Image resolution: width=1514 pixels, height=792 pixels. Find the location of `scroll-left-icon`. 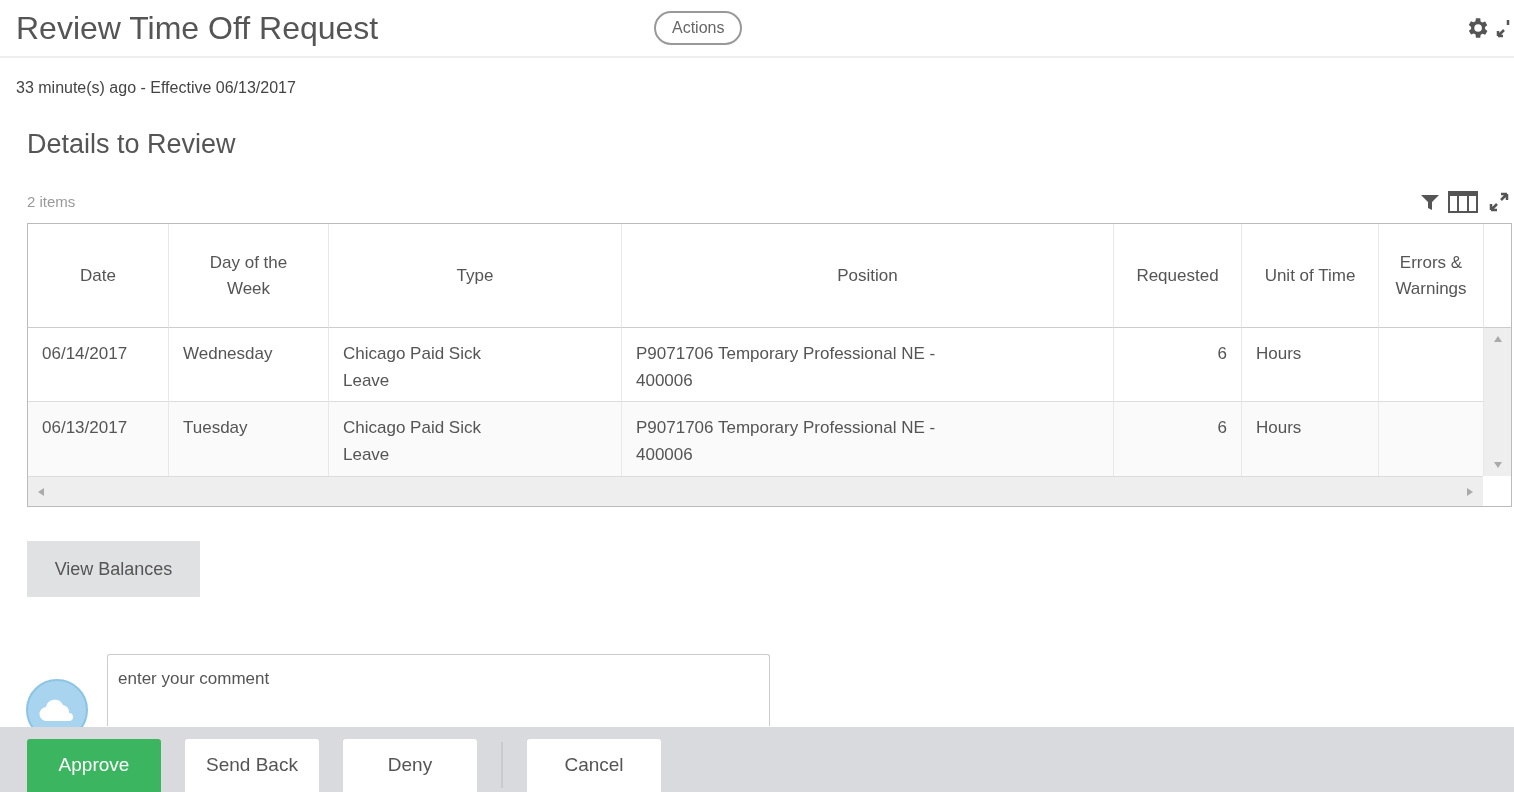

scroll-left-icon is located at coordinates (41, 491).